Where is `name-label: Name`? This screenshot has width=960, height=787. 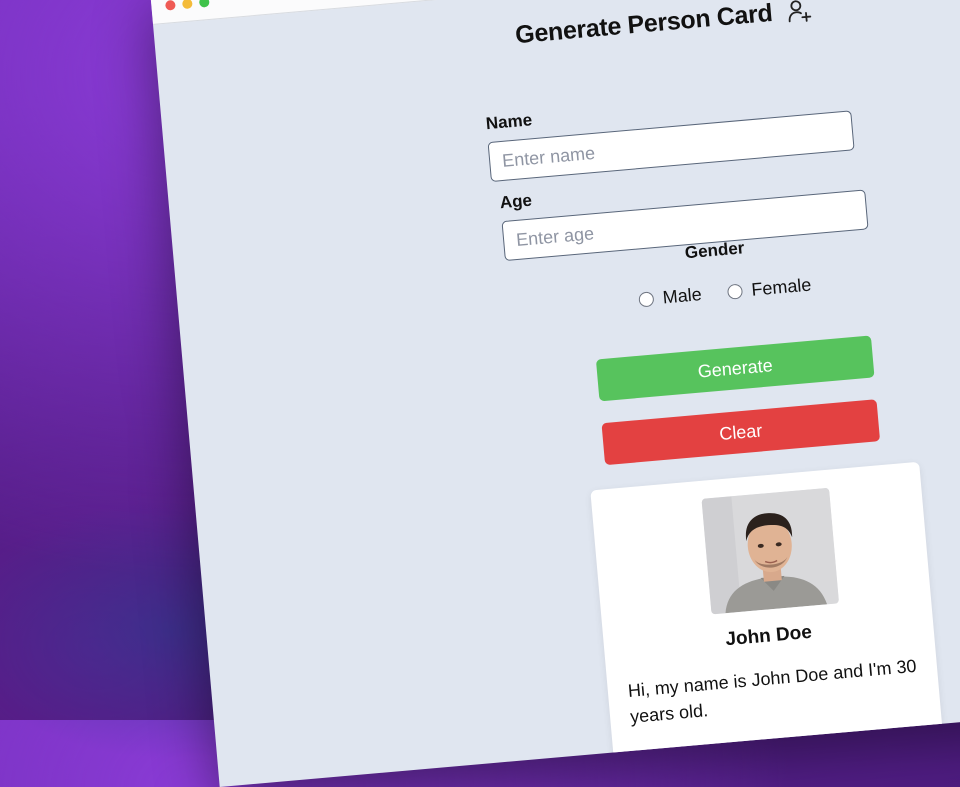 name-label: Name is located at coordinates (509, 122).